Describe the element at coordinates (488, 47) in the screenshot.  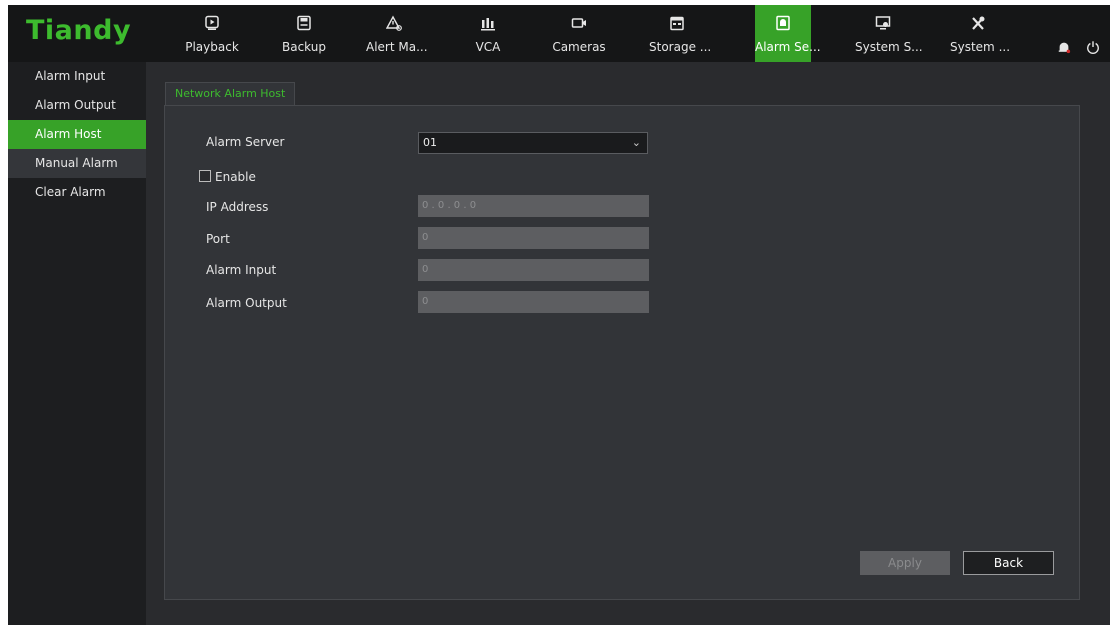
I see `nav-label: VCA` at that location.